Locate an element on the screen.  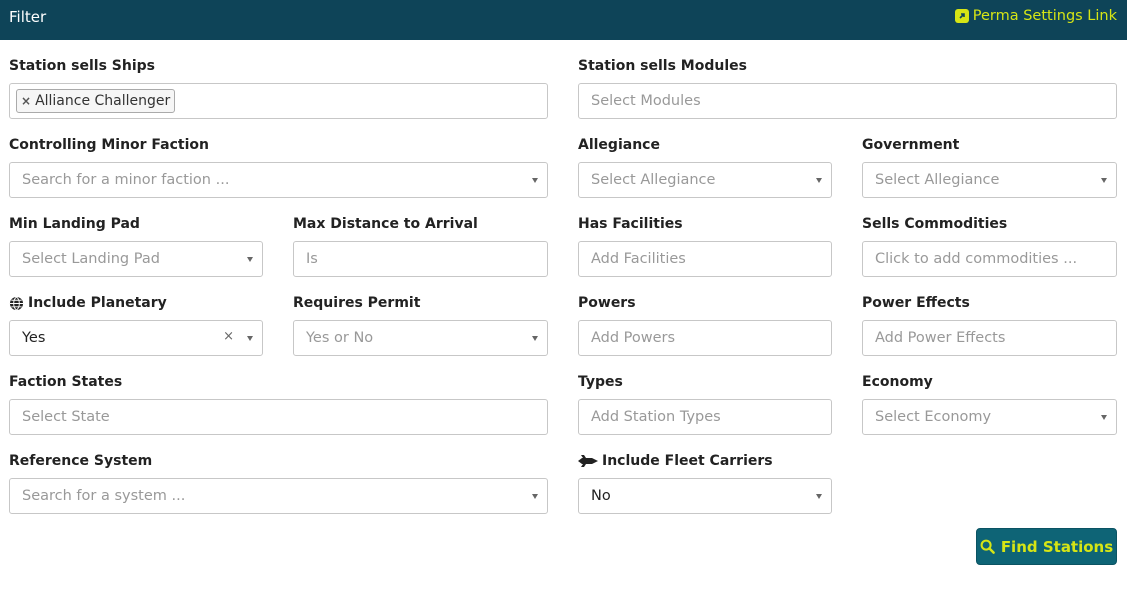
permit-label: Requires Permit is located at coordinates (357, 303).